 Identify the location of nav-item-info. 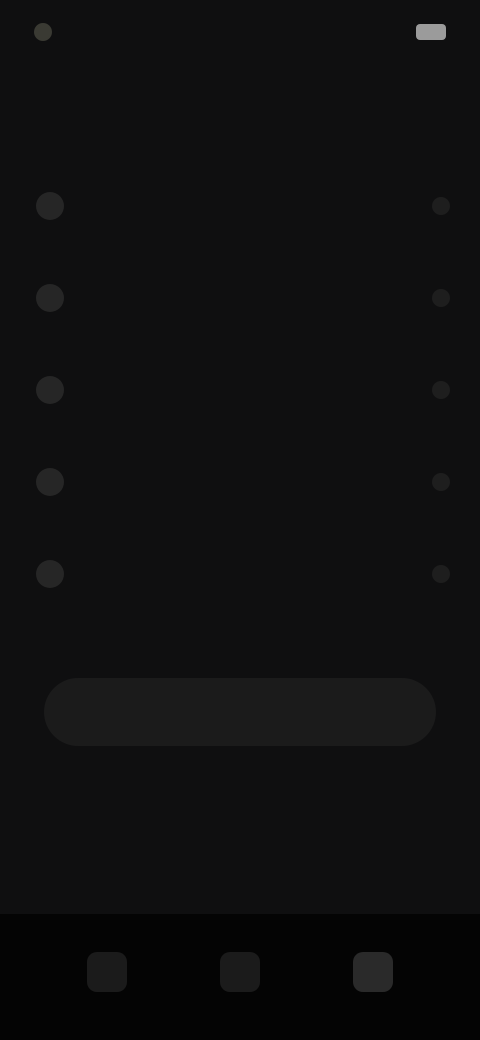
(239, 977).